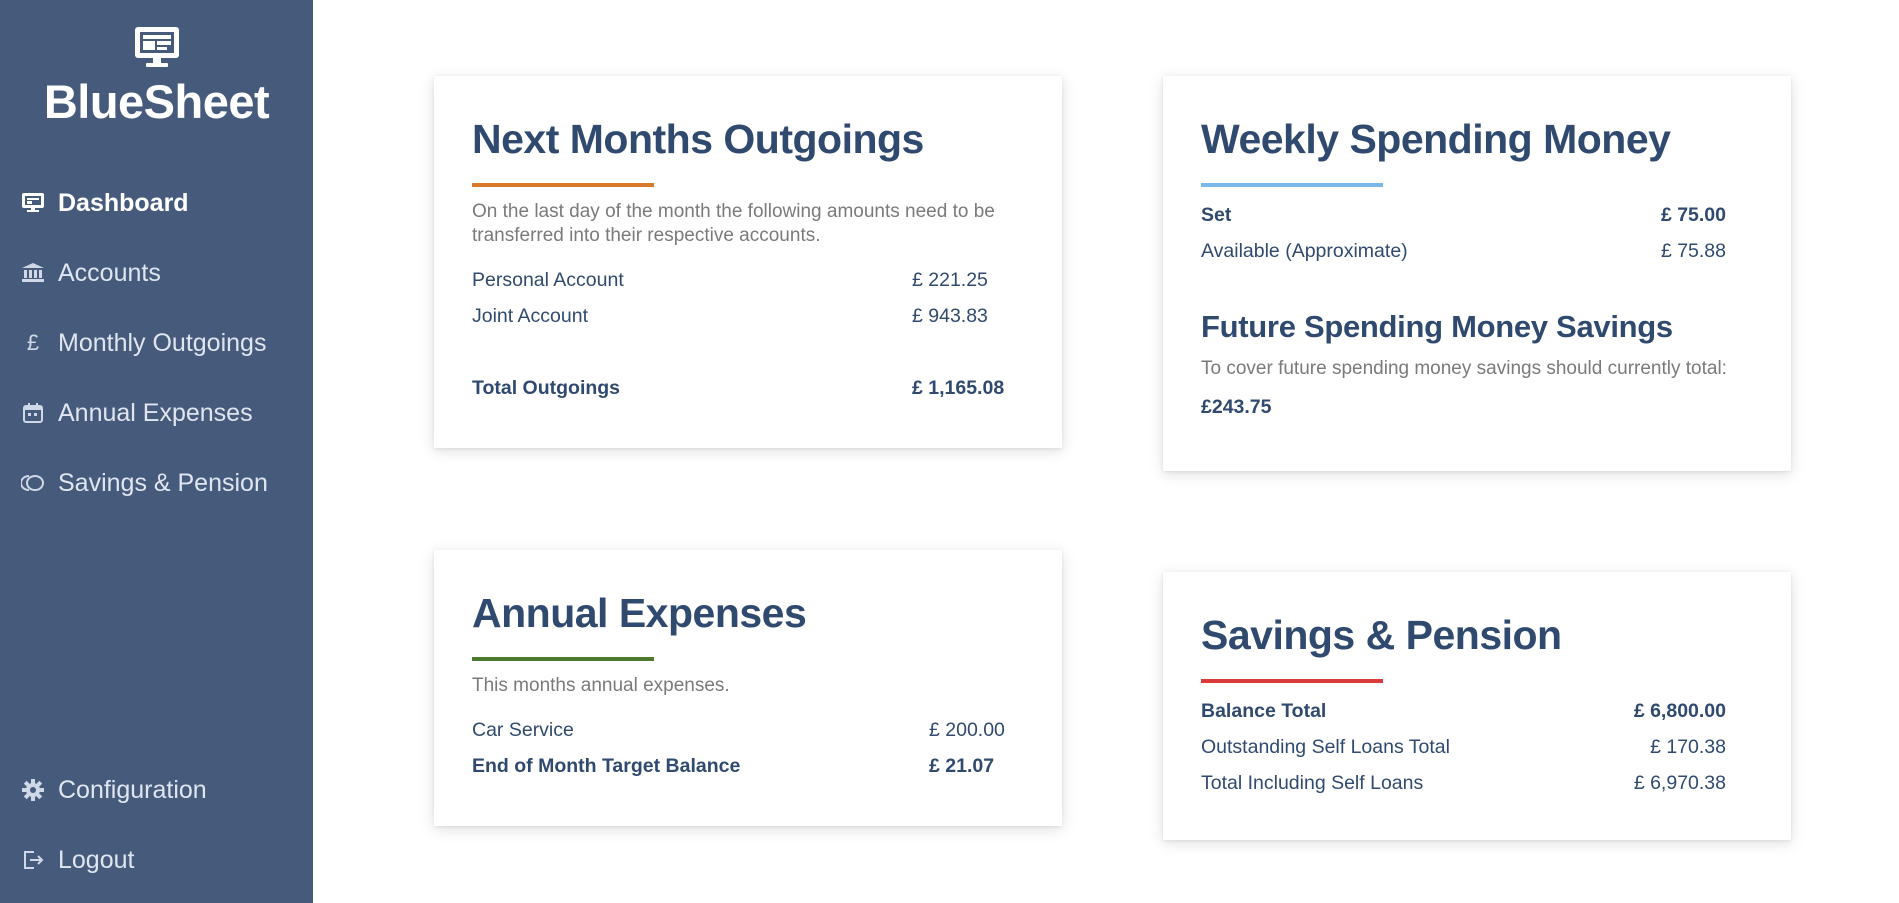 The height and width of the screenshot is (903, 1899). I want to click on row-value: £ 943.83, so click(950, 315).